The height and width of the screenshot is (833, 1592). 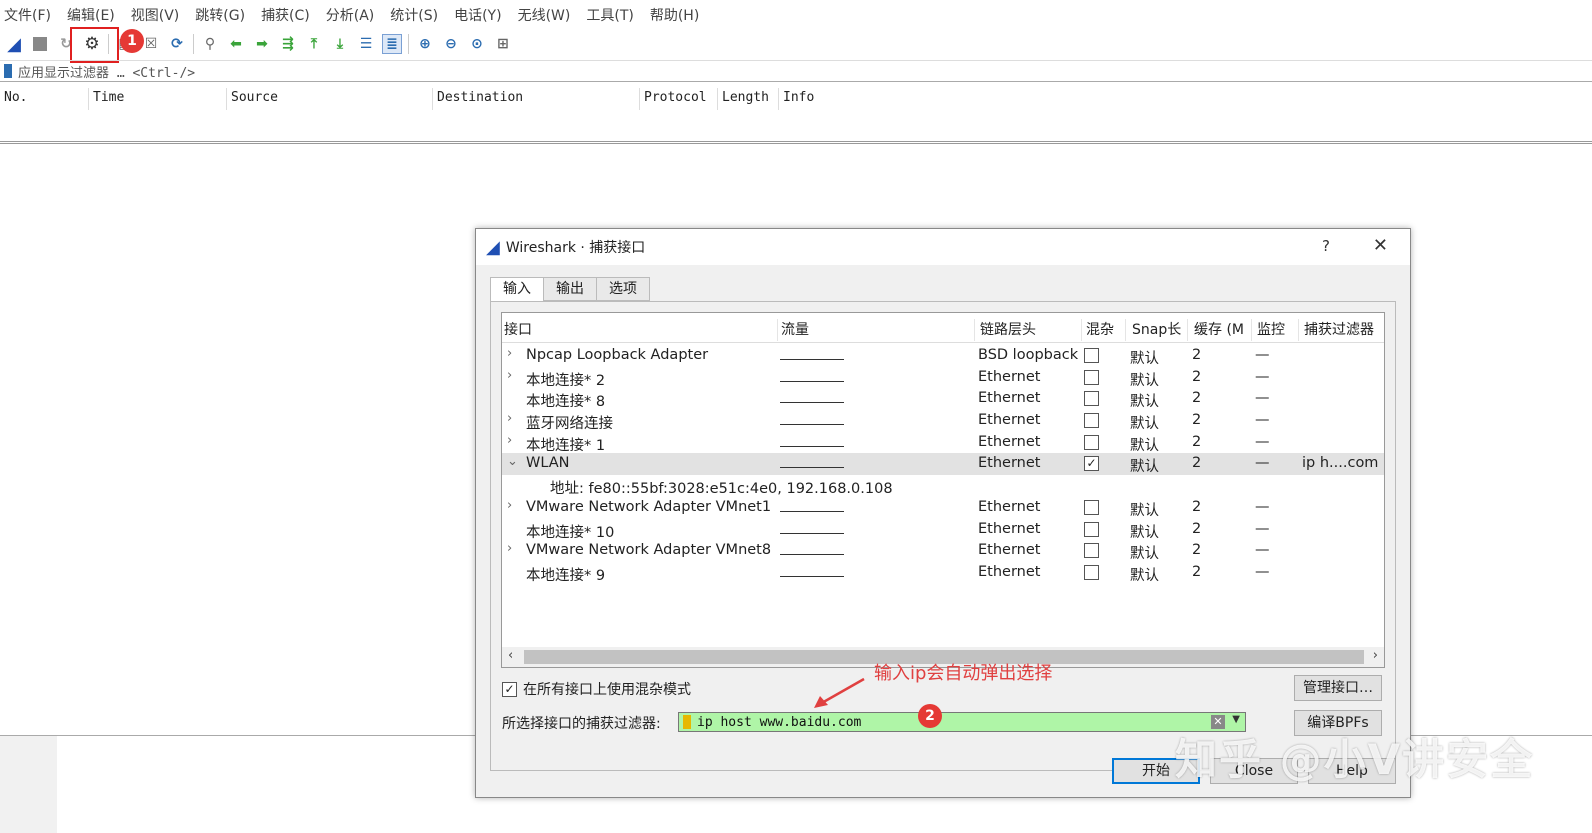 I want to click on promiscuous-mode-option: ✓ 在所有接口上使用混杂模式, so click(x=596, y=689).